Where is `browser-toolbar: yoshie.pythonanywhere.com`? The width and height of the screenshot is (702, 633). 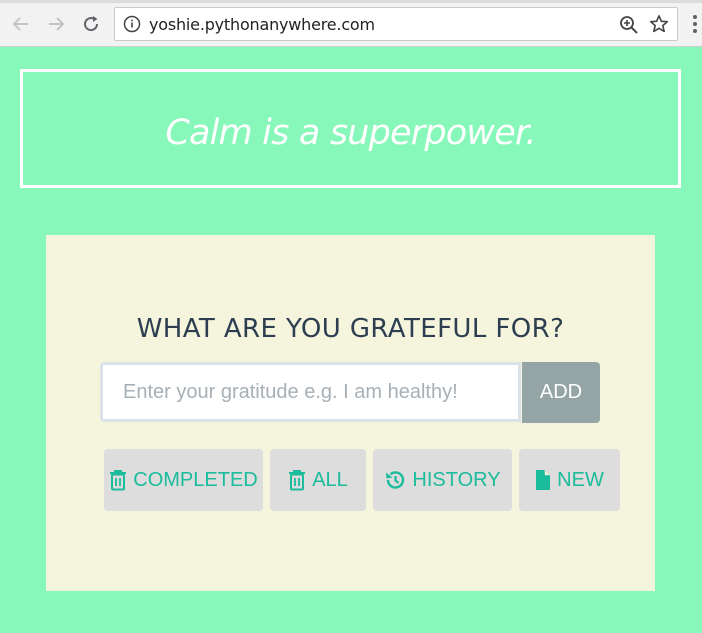
browser-toolbar: yoshie.pythonanywhere.com is located at coordinates (351, 23).